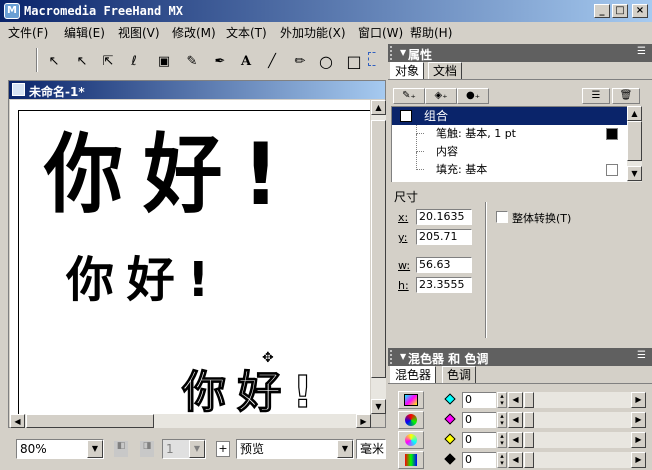  I want to click on vertical-scroll-thumb, so click(378, 249).